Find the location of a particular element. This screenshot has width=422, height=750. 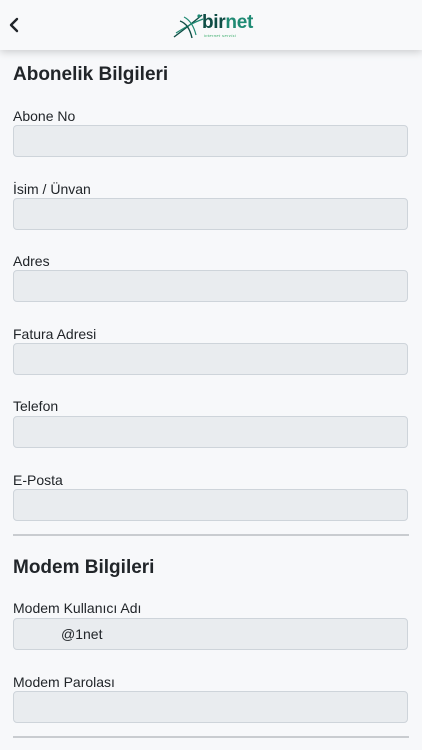

phone-input is located at coordinates (210, 432).